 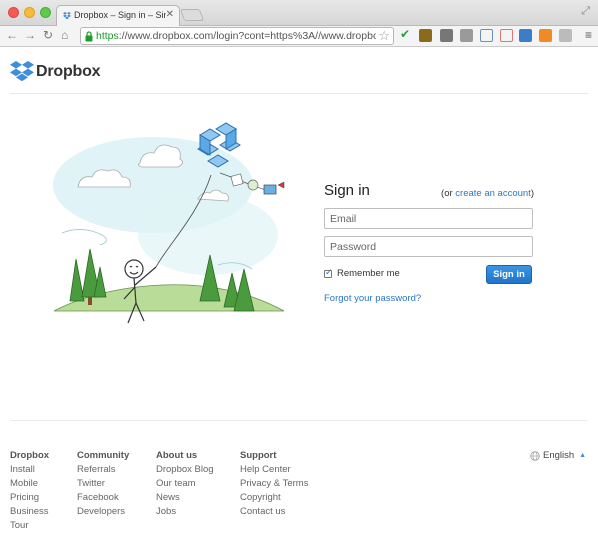 What do you see at coordinates (185, 513) in the screenshot?
I see `footer-link: Jobs` at bounding box center [185, 513].